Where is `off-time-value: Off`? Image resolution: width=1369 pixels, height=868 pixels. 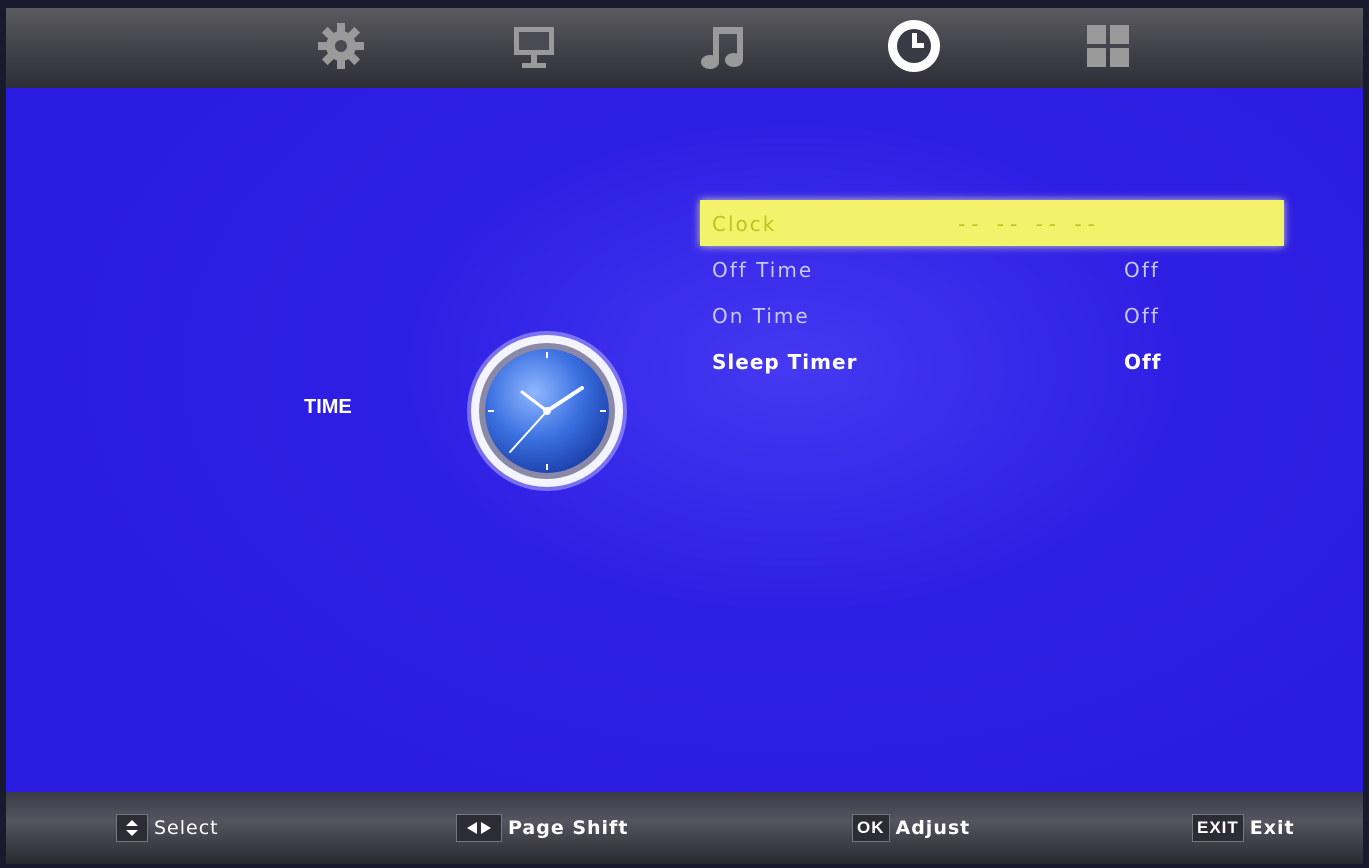
off-time-value: Off is located at coordinates (1142, 270).